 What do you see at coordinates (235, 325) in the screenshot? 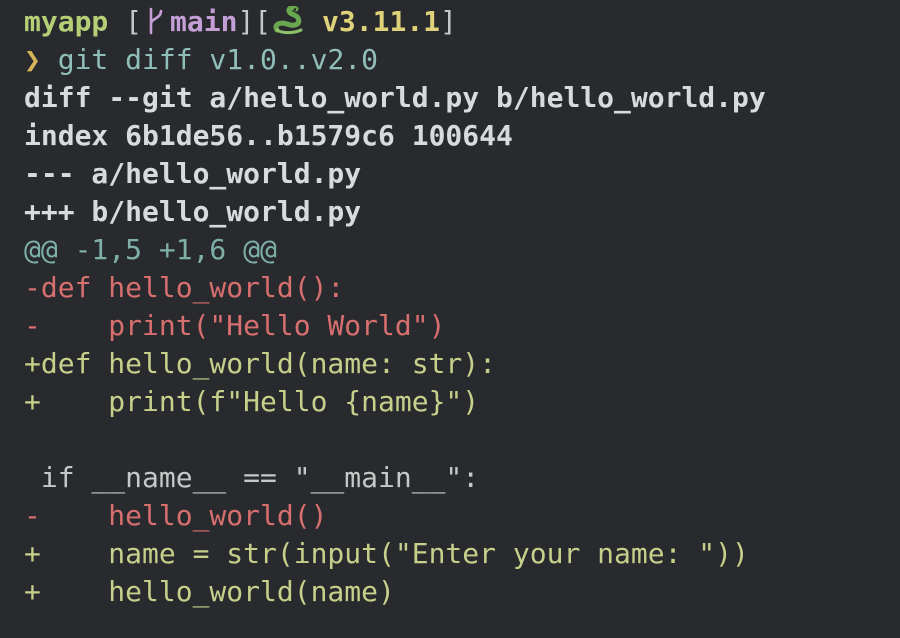
I see `diff-line-removed: - print("Hello World")` at bounding box center [235, 325].